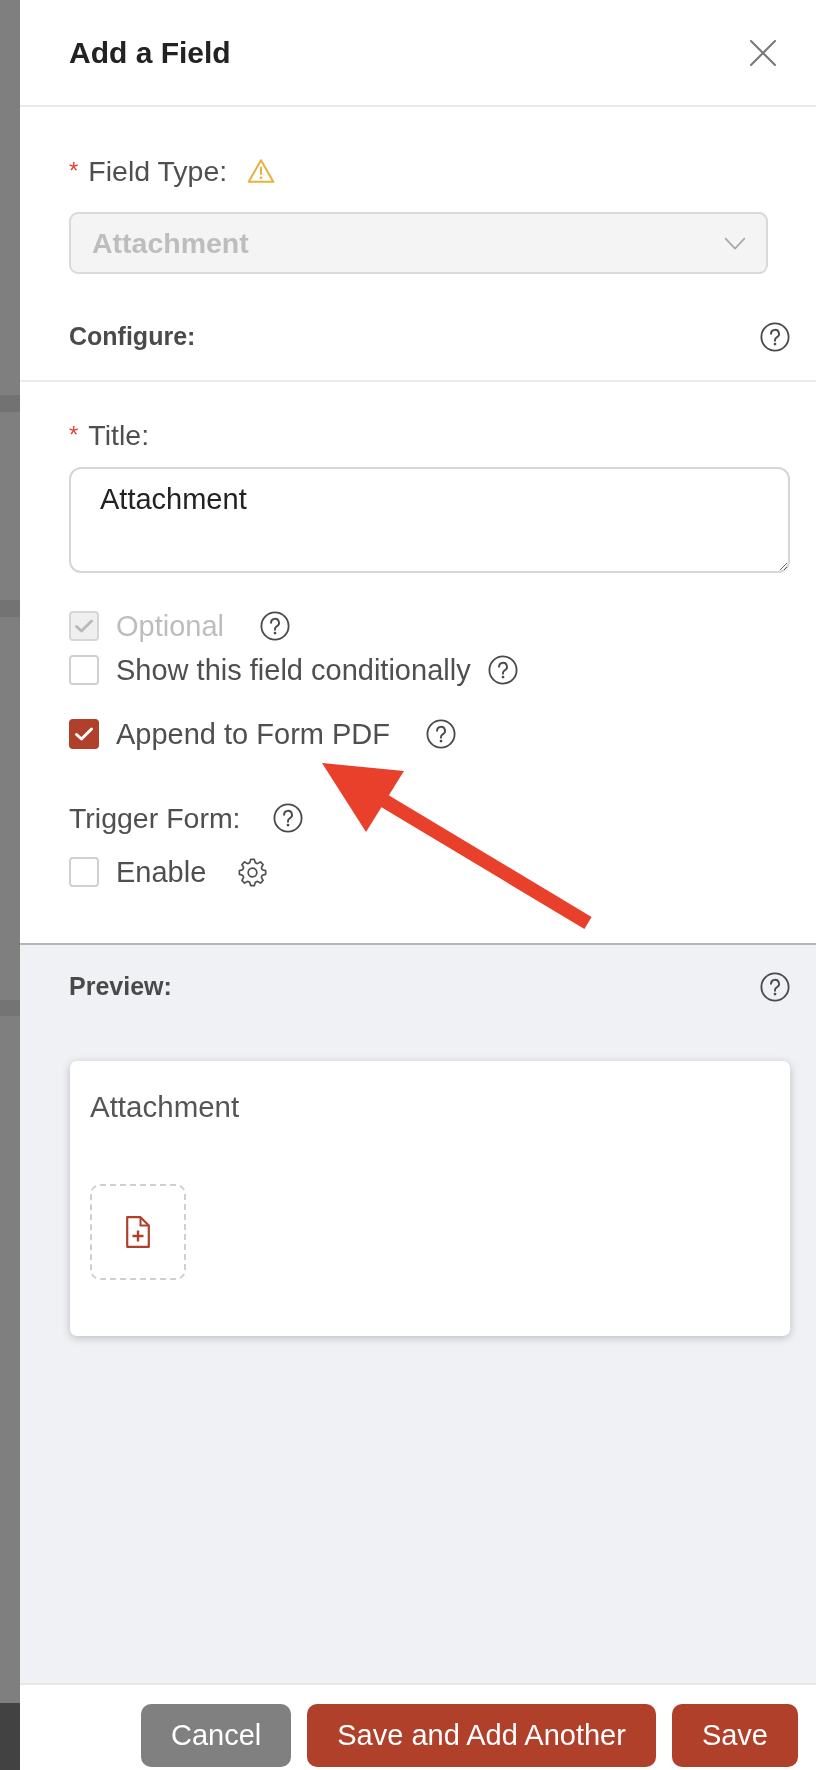  What do you see at coordinates (155, 818) in the screenshot?
I see `field-label: Trigger Form:` at bounding box center [155, 818].